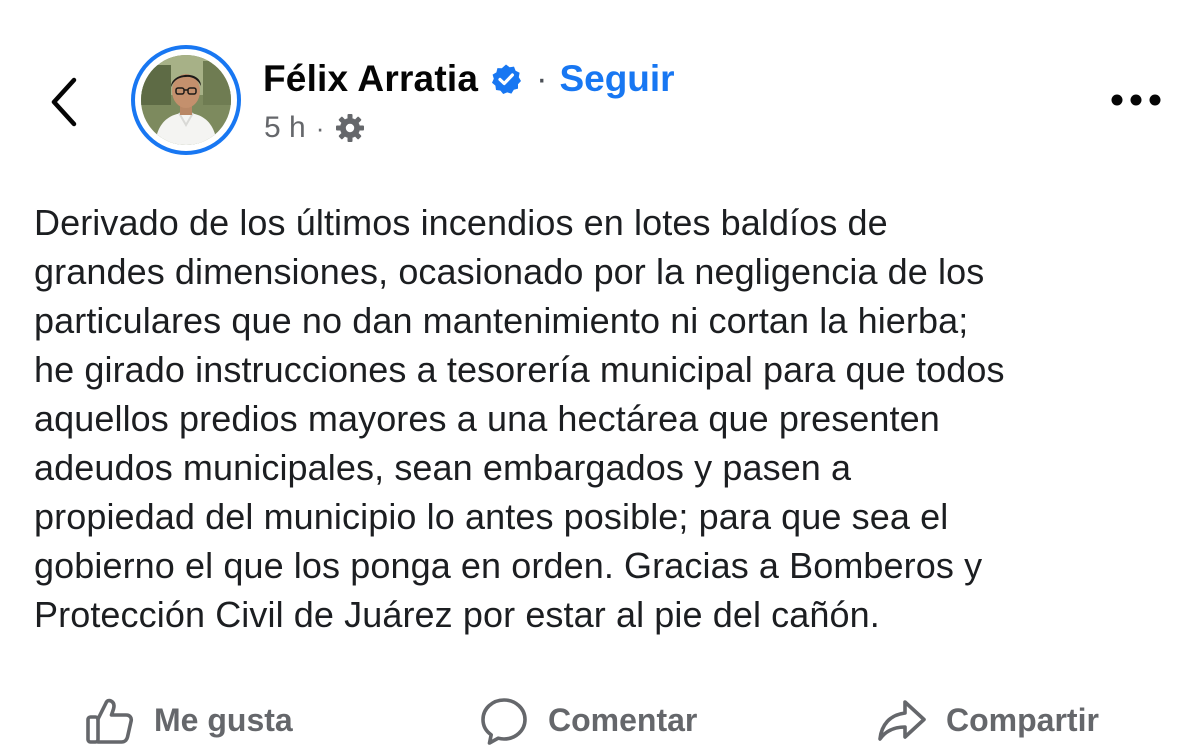 Image resolution: width=1200 pixels, height=751 pixels. What do you see at coordinates (370, 79) in the screenshot?
I see `author-name: Félix Arratia` at bounding box center [370, 79].